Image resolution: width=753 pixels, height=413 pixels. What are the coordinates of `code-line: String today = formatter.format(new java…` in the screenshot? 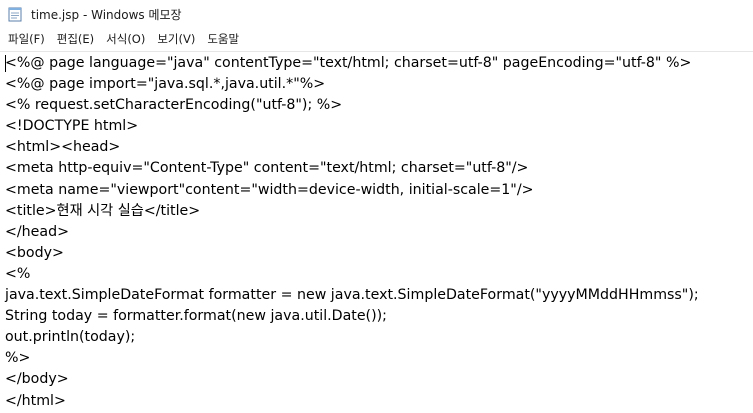 It's located at (196, 316).